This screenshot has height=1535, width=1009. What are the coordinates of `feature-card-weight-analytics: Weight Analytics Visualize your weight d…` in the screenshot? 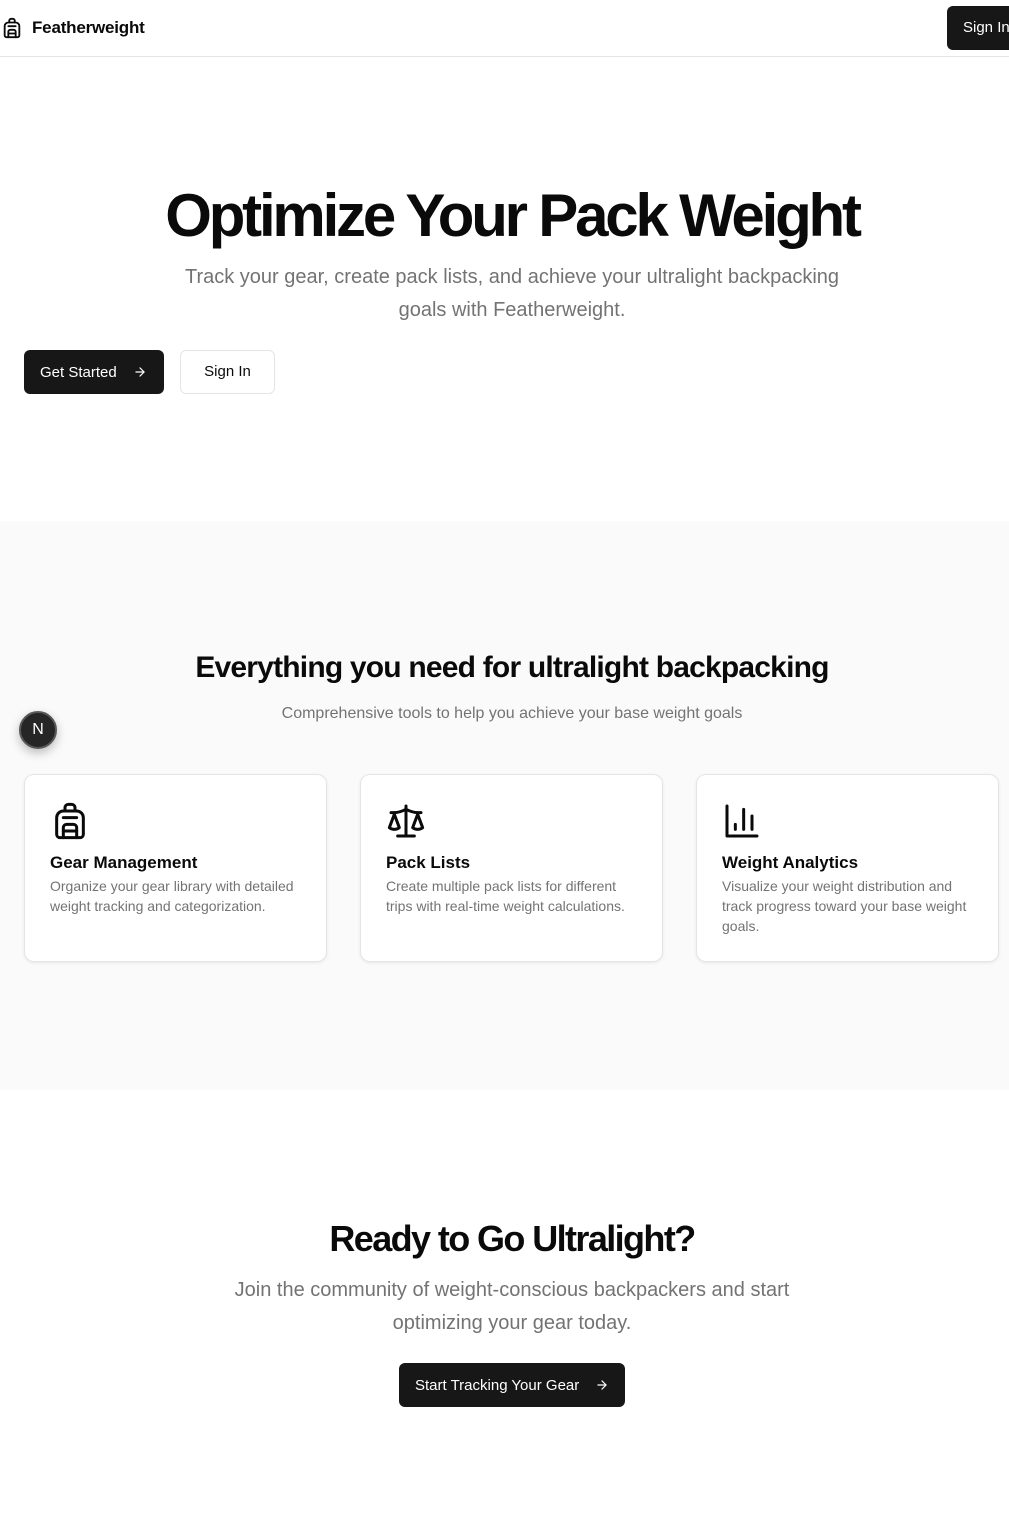 It's located at (847, 868).